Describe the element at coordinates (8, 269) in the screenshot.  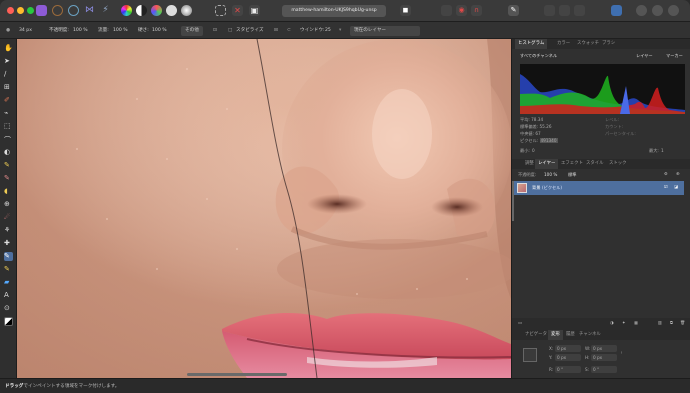
I see `red-eye-tool-icon: ✎` at that location.